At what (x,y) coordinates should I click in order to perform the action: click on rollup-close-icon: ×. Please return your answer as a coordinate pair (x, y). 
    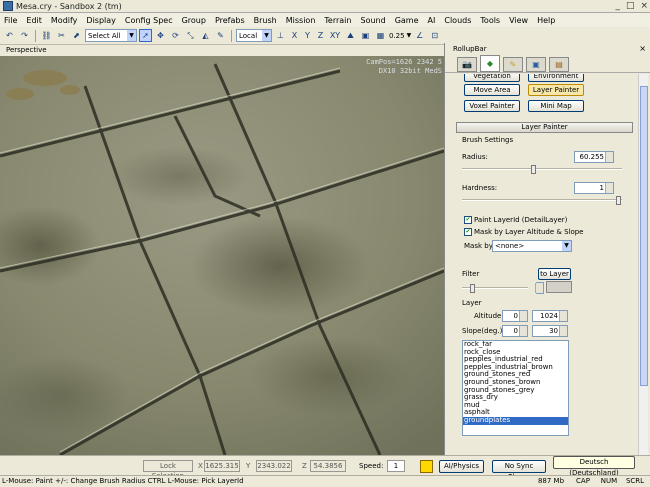
    Looking at the image, I should click on (642, 48).